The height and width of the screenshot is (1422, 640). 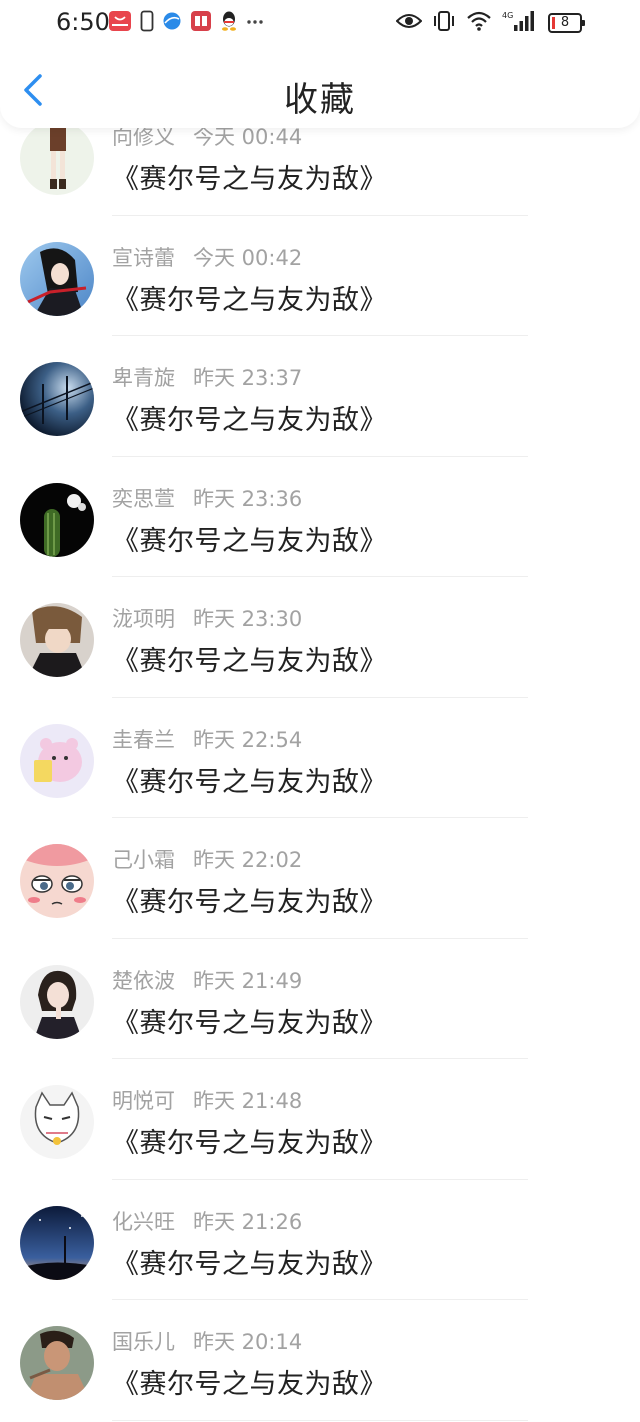 What do you see at coordinates (409, 23) in the screenshot?
I see `eye-comfort-icon` at bounding box center [409, 23].